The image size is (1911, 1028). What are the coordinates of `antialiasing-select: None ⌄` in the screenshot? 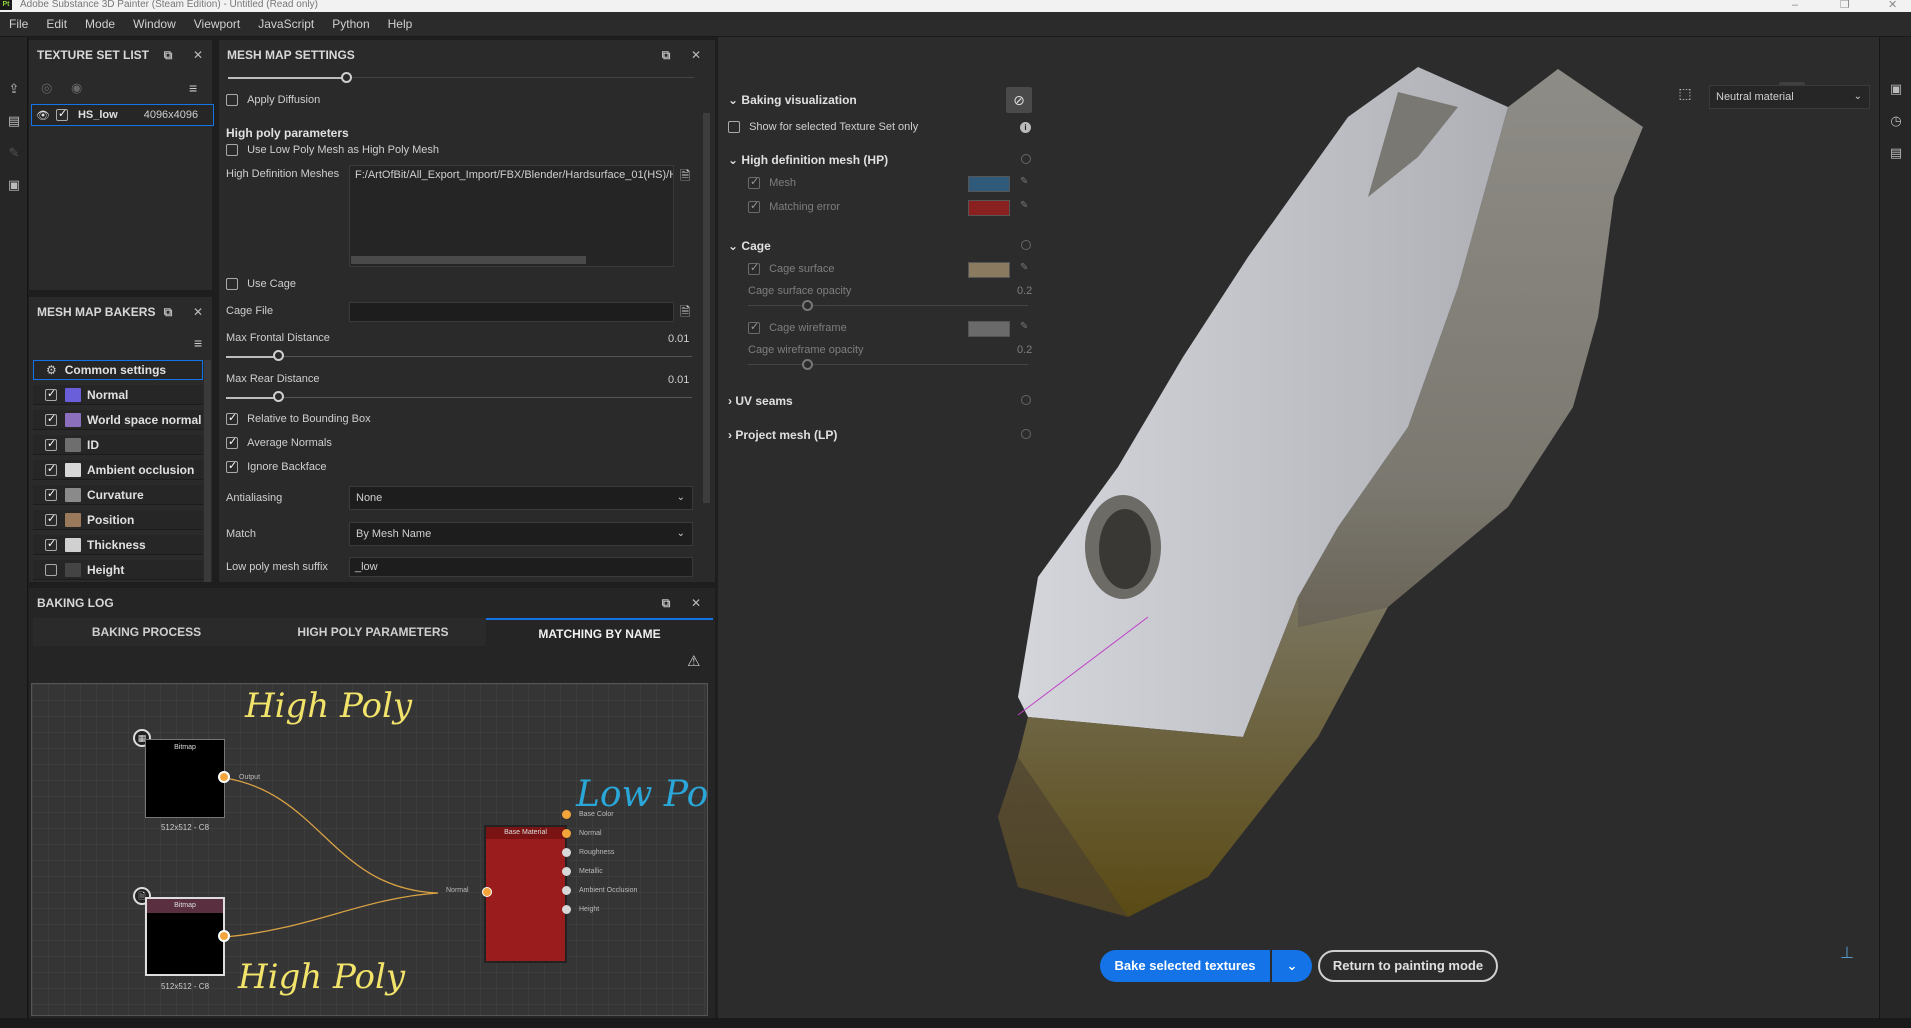 It's located at (521, 498).